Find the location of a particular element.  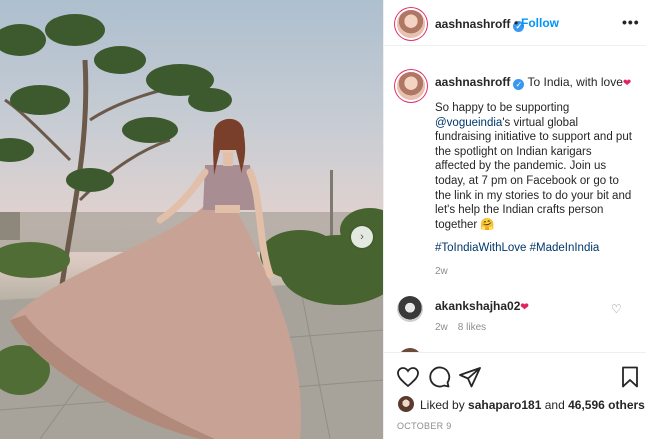

author-username: aashnashroff ✓ is located at coordinates (480, 24).